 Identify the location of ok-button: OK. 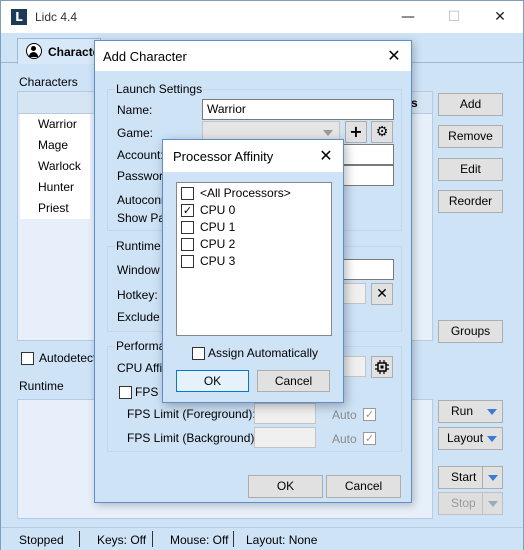
(285, 486).